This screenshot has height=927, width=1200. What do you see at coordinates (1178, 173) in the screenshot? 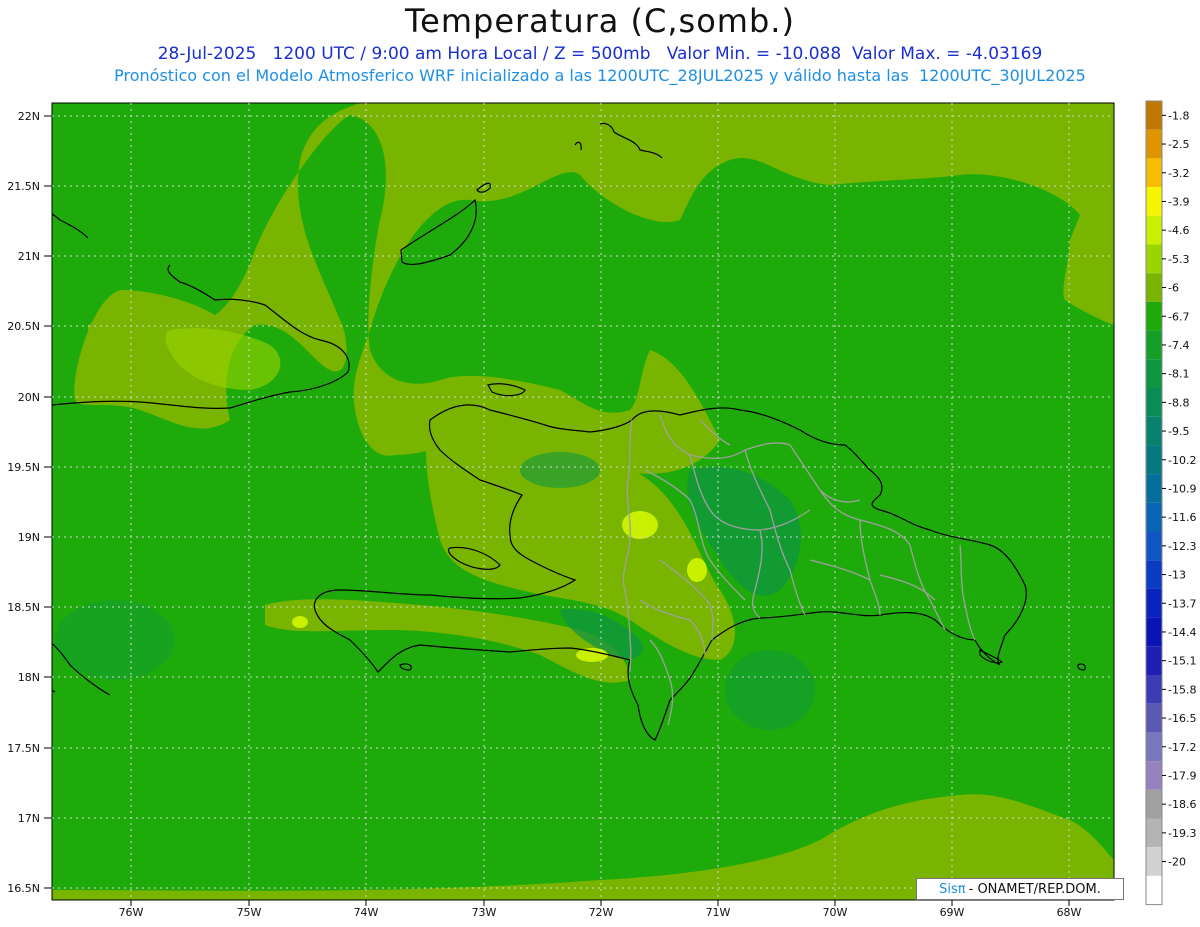
I see `colorbar-label: -3.2` at bounding box center [1178, 173].